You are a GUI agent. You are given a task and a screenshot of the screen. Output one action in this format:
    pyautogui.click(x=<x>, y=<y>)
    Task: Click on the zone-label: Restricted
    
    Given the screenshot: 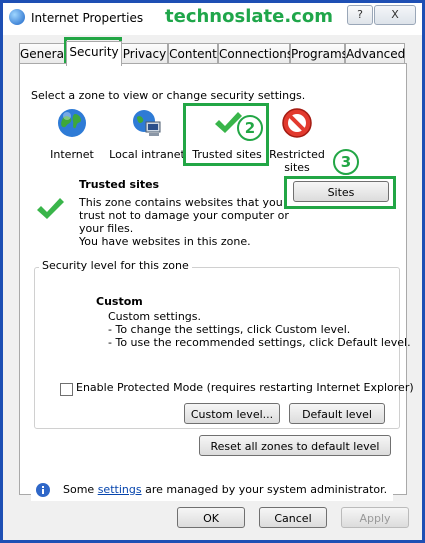 What is the action you would take?
    pyautogui.click(x=297, y=154)
    